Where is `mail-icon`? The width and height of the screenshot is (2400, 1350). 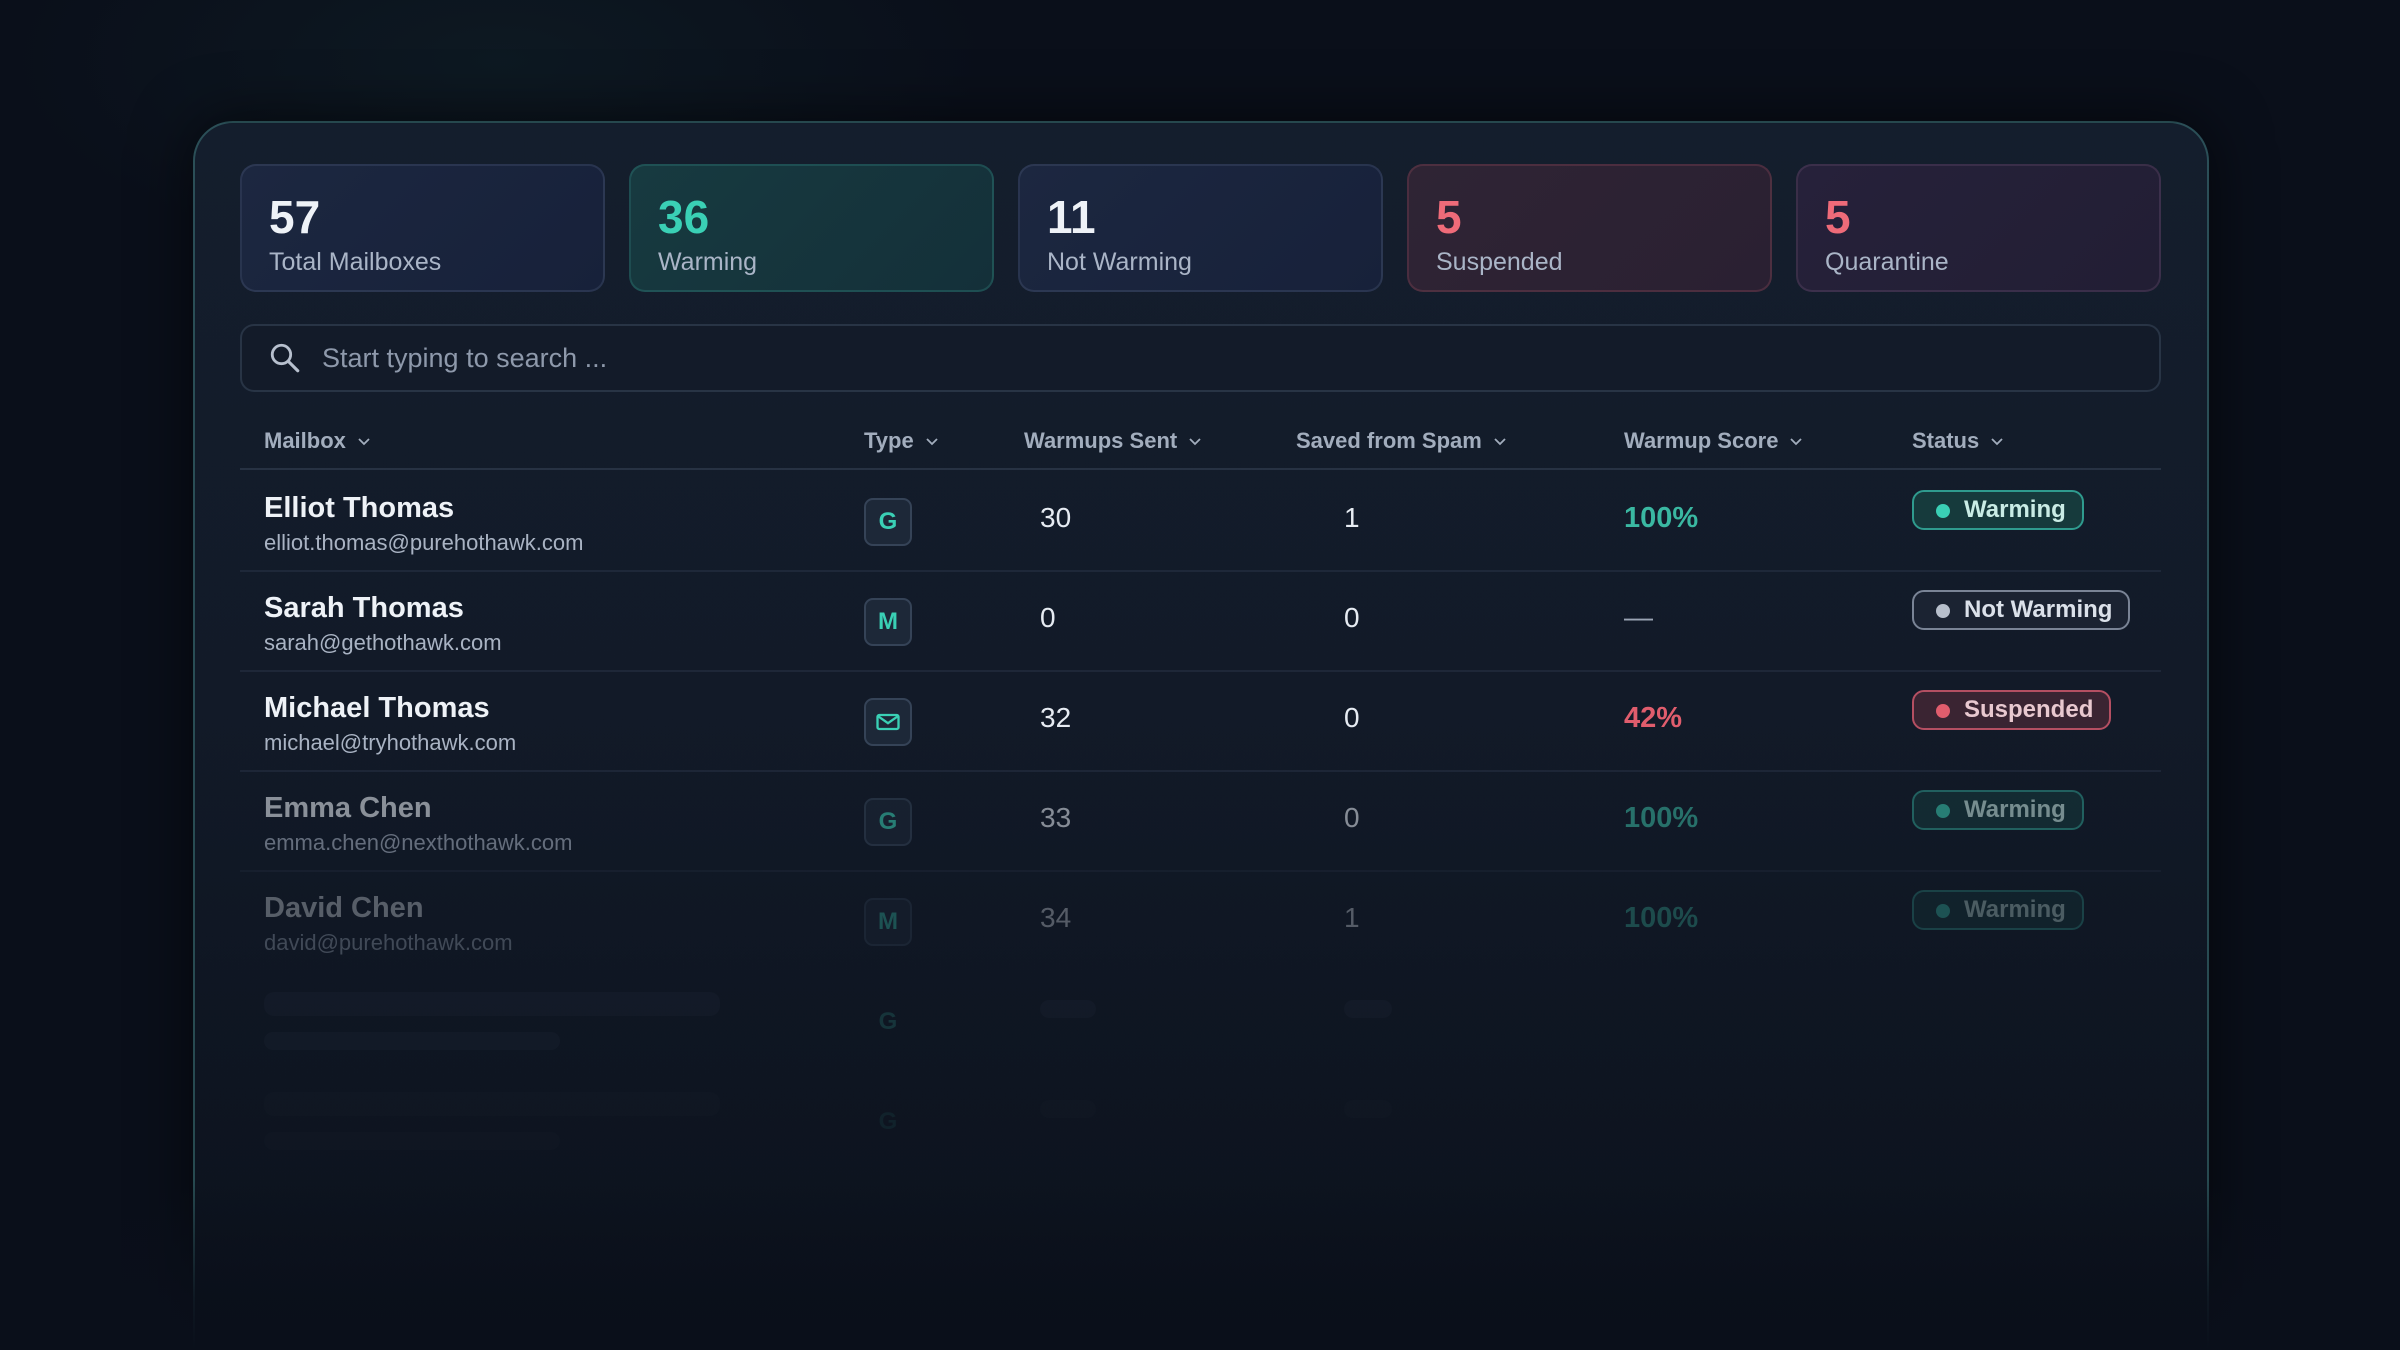
mail-icon is located at coordinates (888, 722).